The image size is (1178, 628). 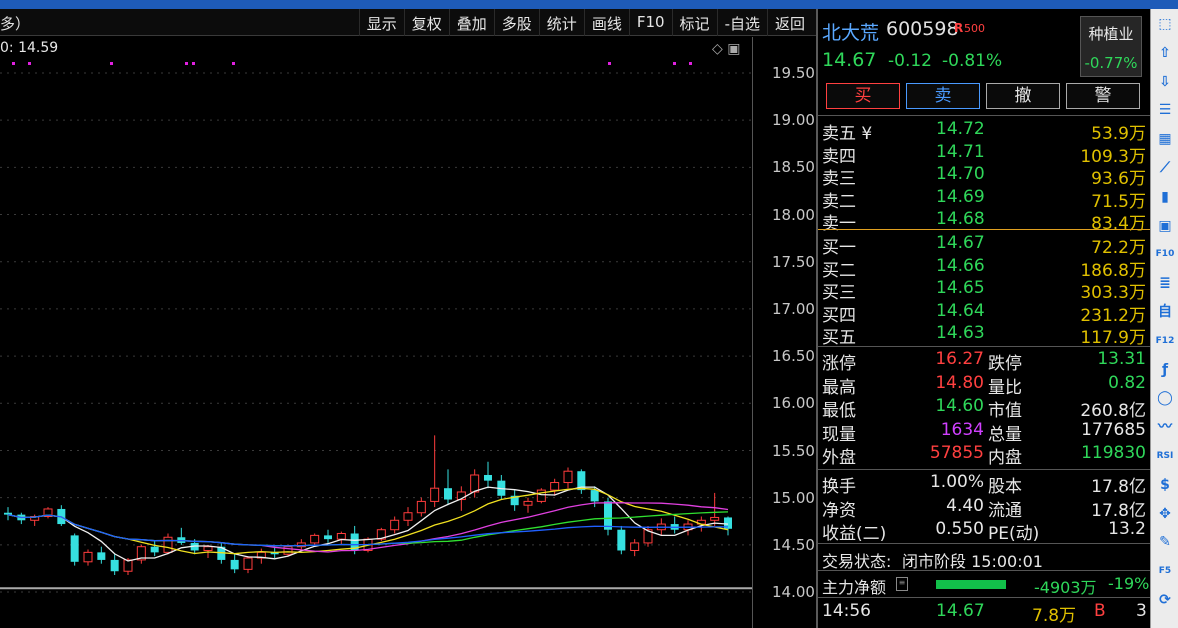 What do you see at coordinates (1165, 542) in the screenshot?
I see `pen-icon: ✎` at bounding box center [1165, 542].